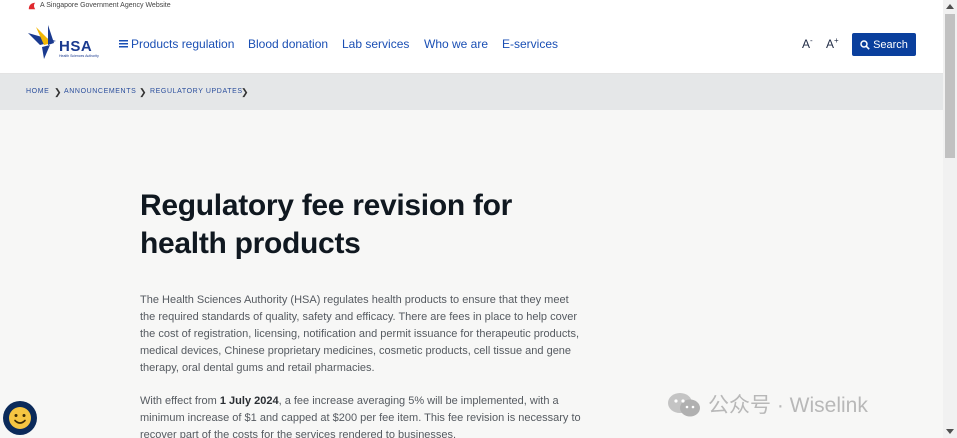 This screenshot has width=957, height=438. I want to click on wechat-watermark: 公众号 · Wiselink, so click(767, 404).